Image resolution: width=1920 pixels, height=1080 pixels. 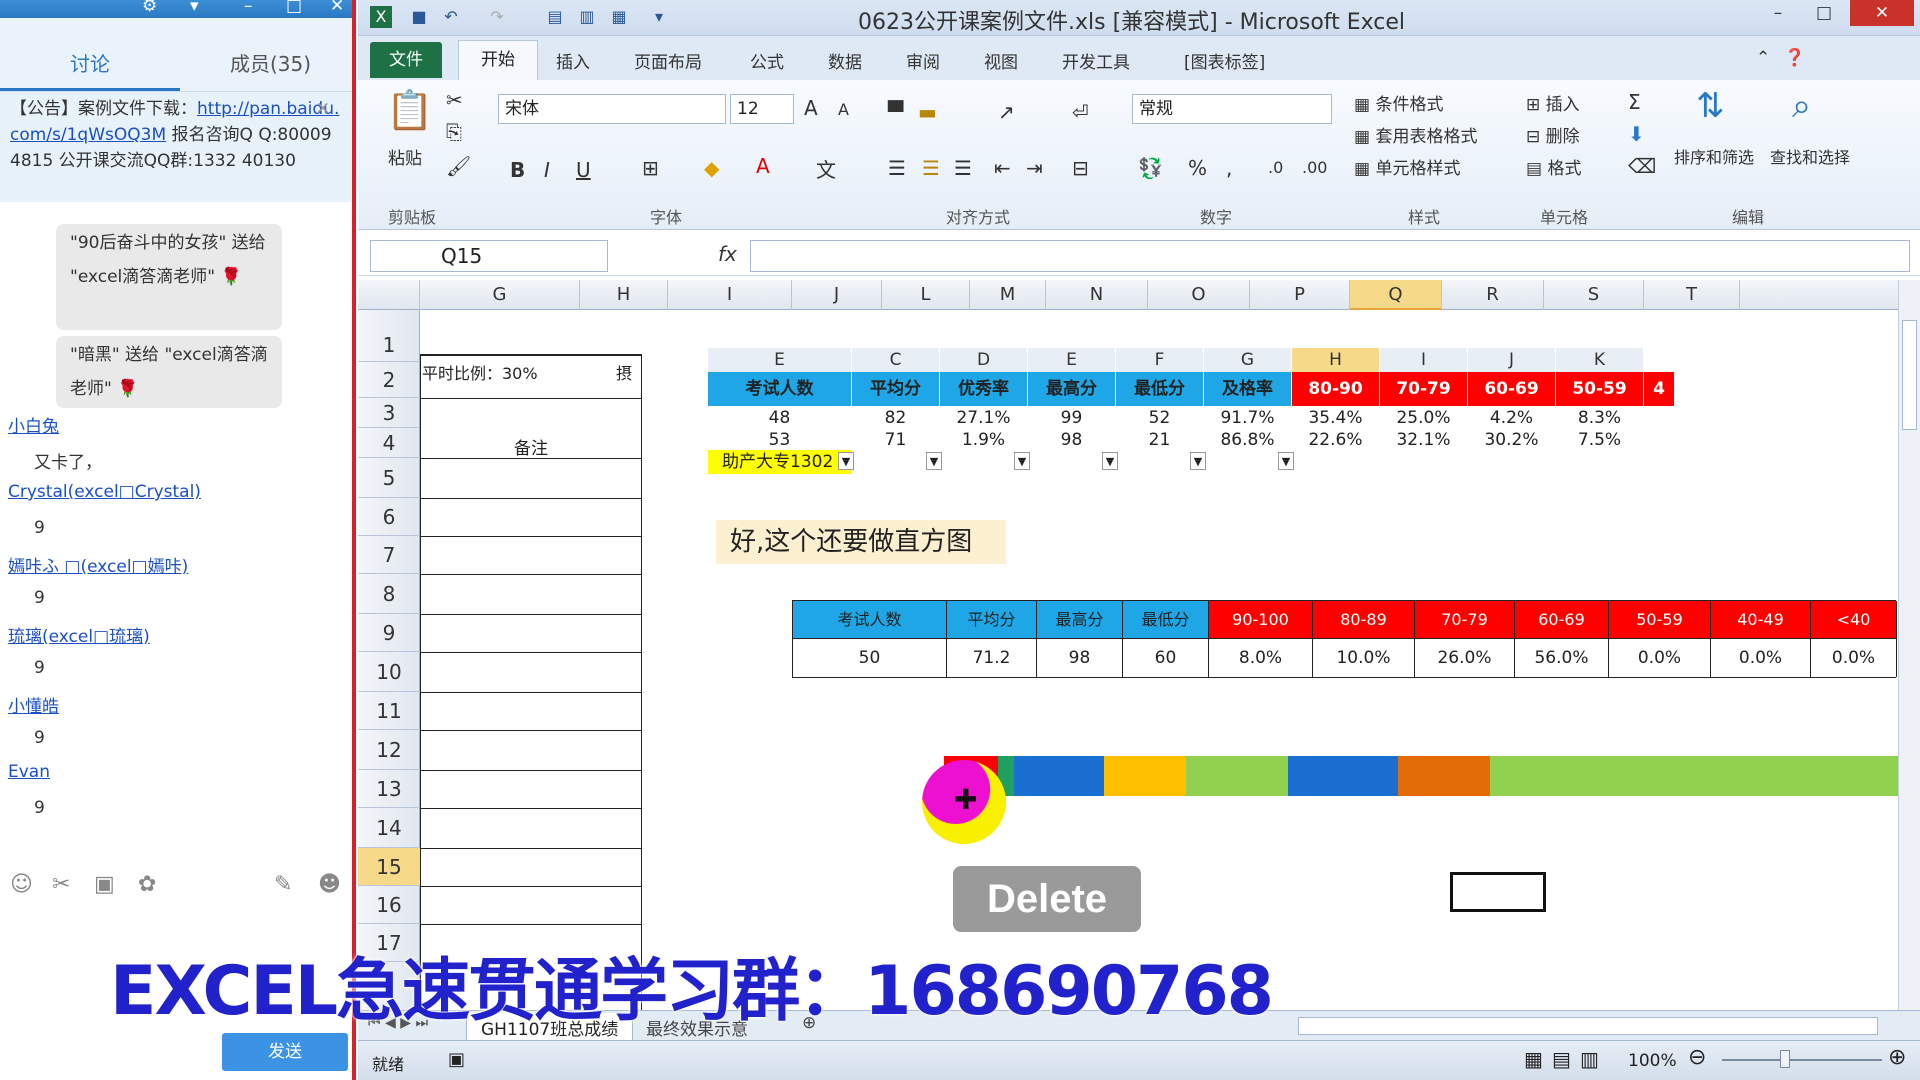 I want to click on select-all-corner, so click(x=389, y=295).